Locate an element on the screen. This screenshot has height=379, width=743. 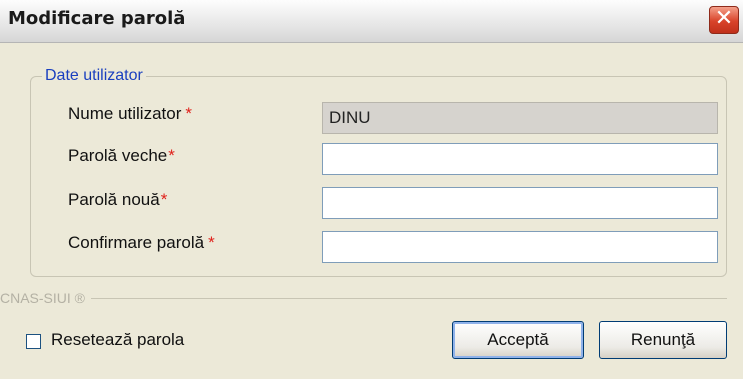
group-legend: Date utilizator is located at coordinates (94, 76).